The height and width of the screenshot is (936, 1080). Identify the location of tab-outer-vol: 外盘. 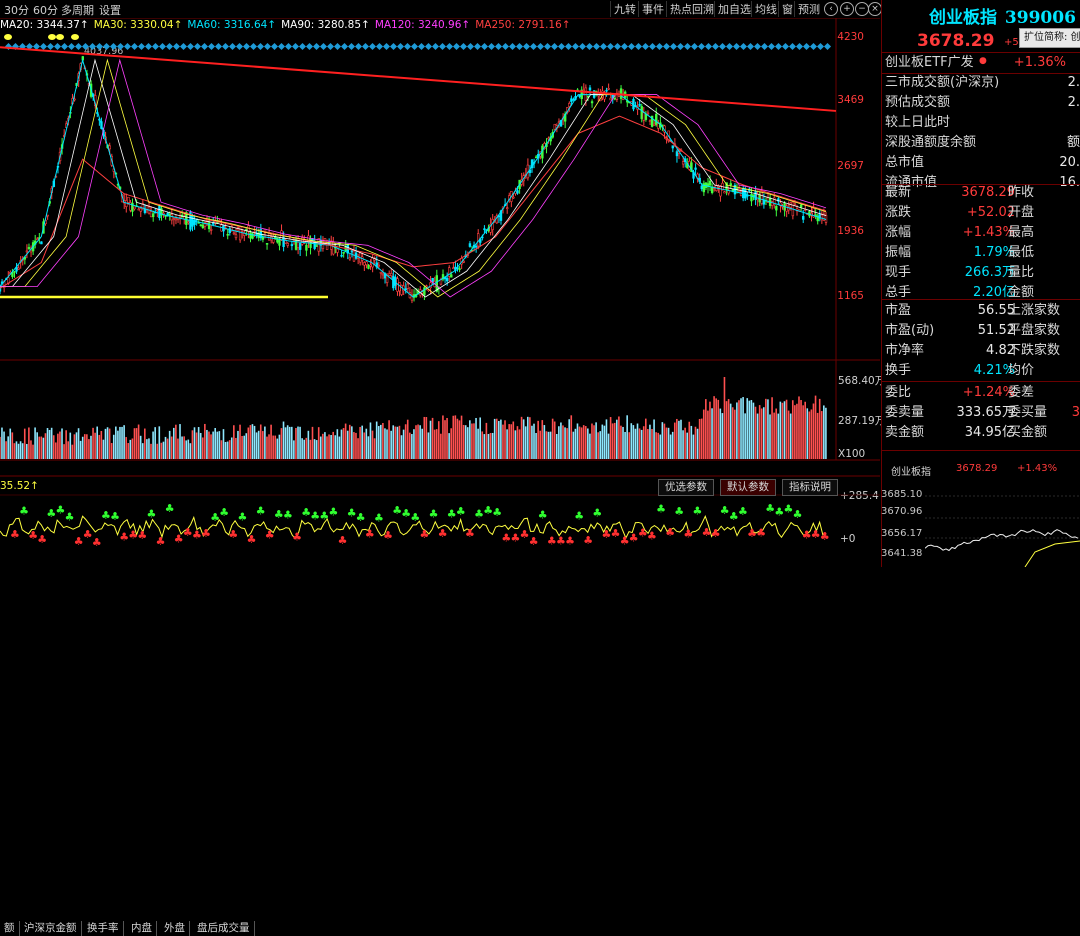
(175, 928).